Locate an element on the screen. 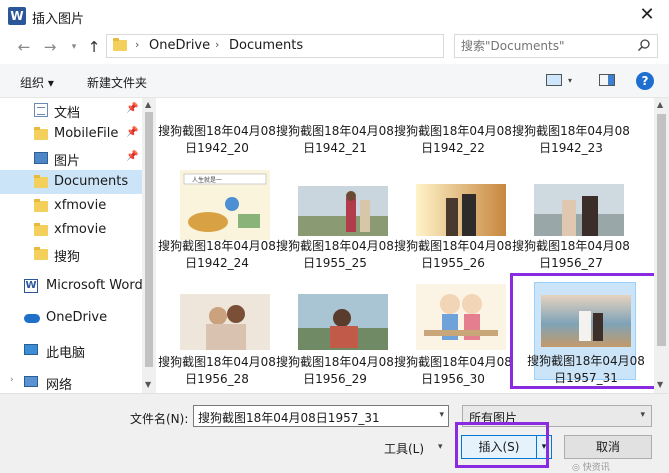  onedrive-icon is located at coordinates (32, 318).